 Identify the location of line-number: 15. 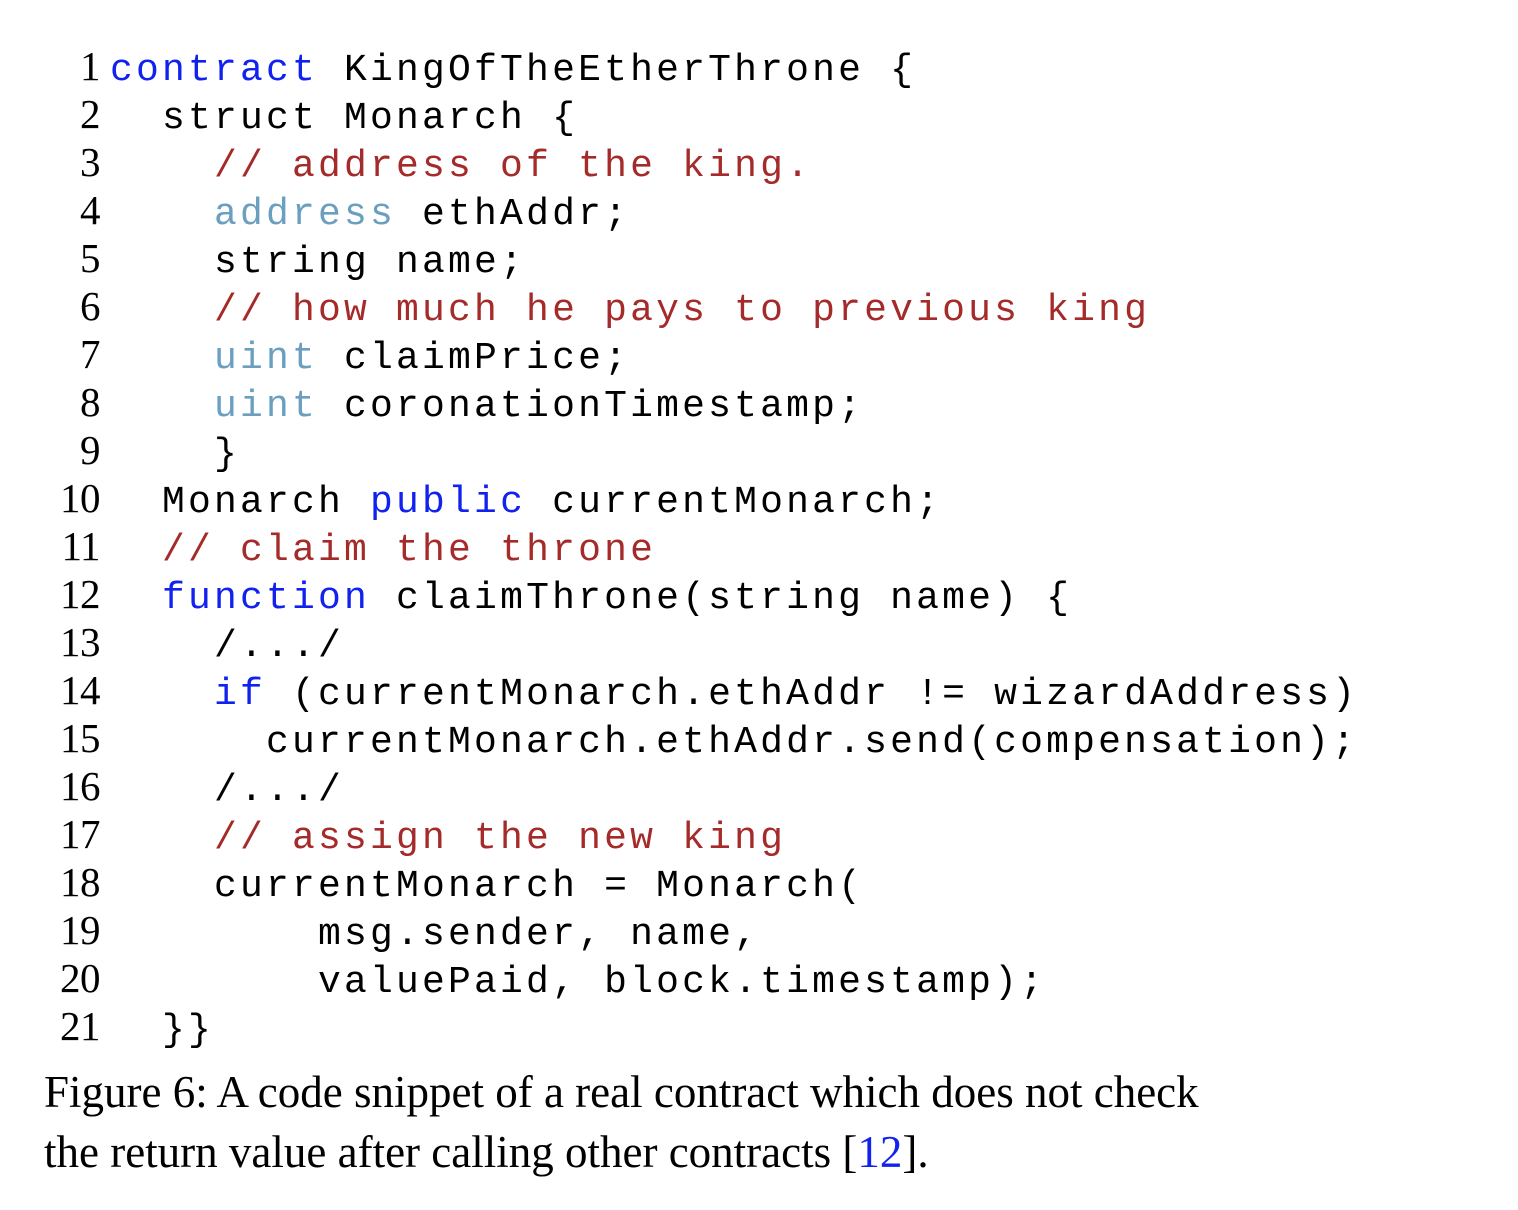
(80, 738).